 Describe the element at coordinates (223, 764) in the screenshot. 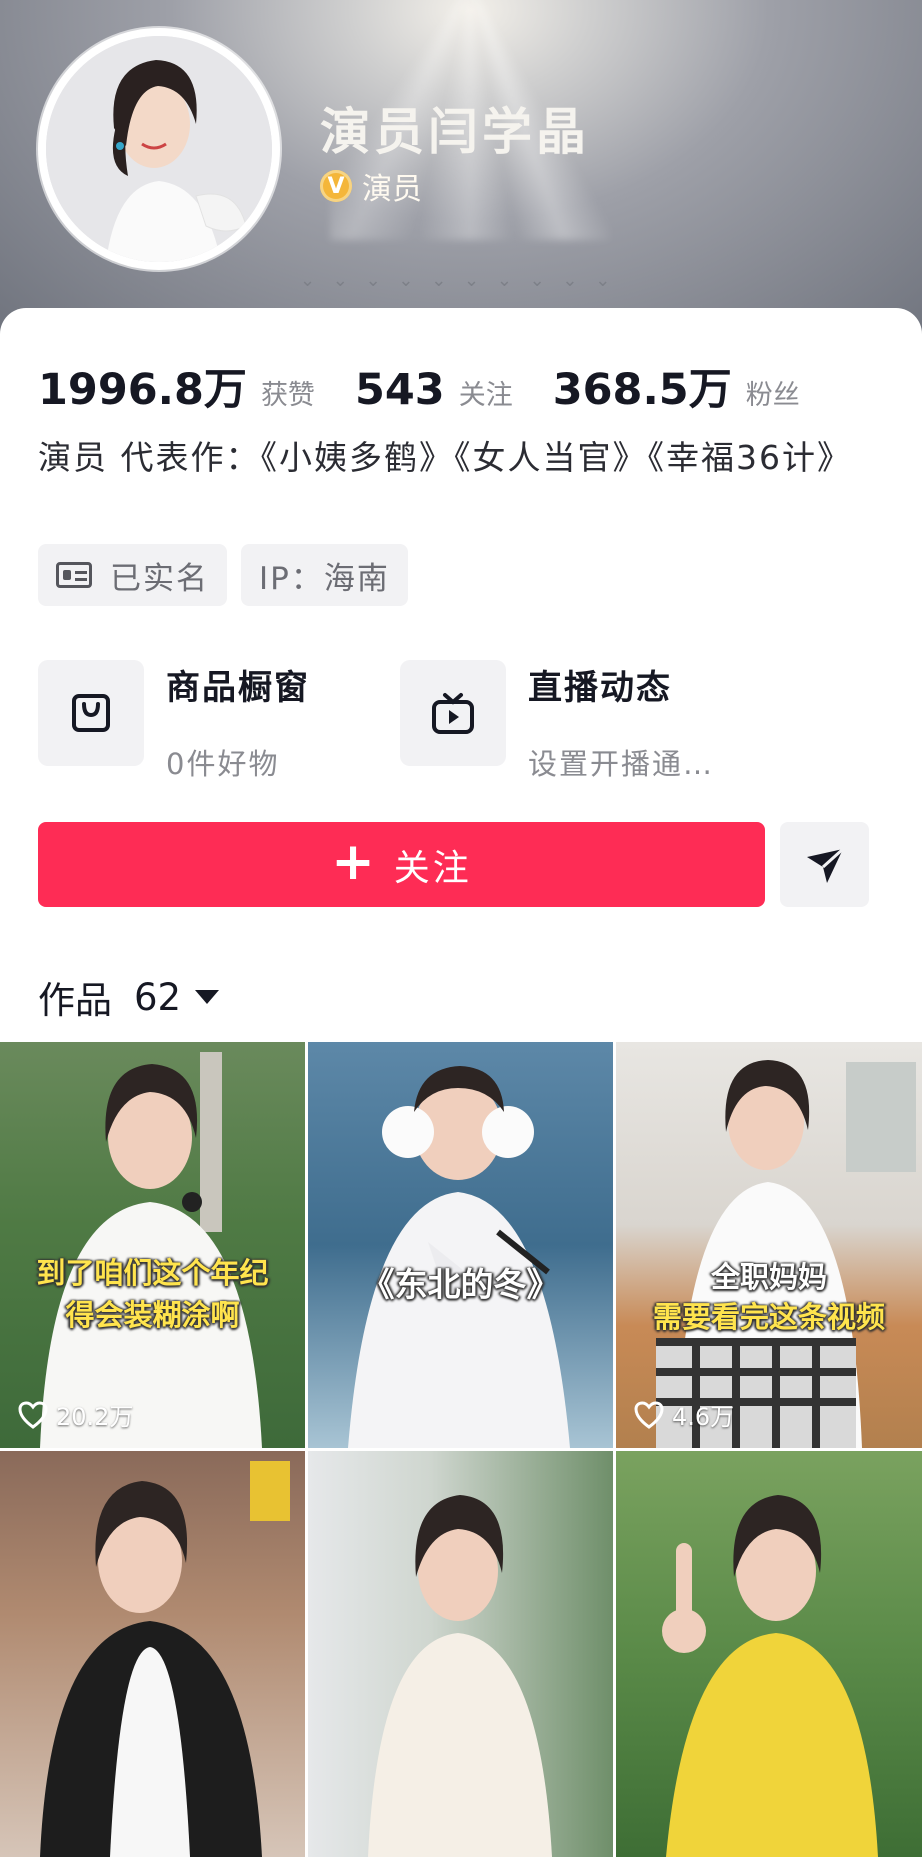

I see `shop-window-sub: 0件好物` at that location.